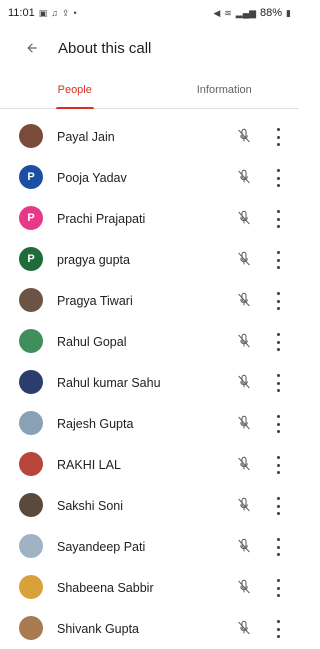 This screenshot has height=649, width=320. Describe the element at coordinates (54, 13) in the screenshot. I see `music-notification-icon: ♫` at that location.